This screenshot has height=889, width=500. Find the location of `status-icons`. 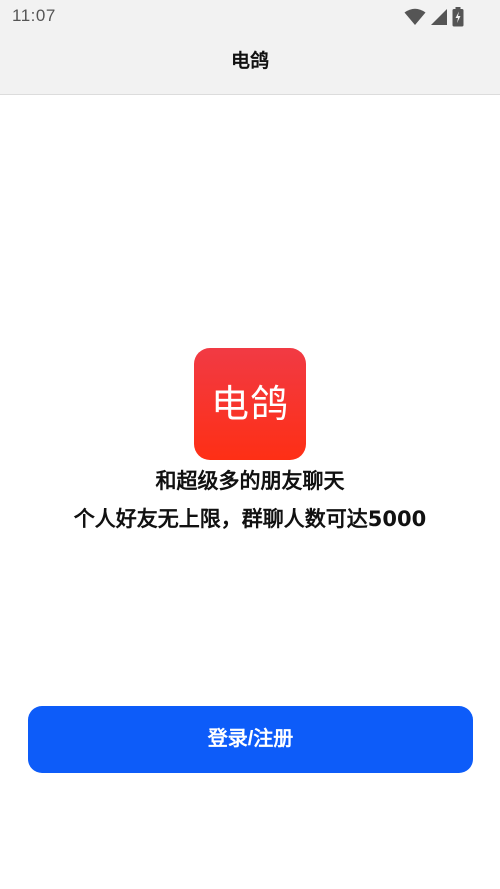

status-icons is located at coordinates (434, 17).